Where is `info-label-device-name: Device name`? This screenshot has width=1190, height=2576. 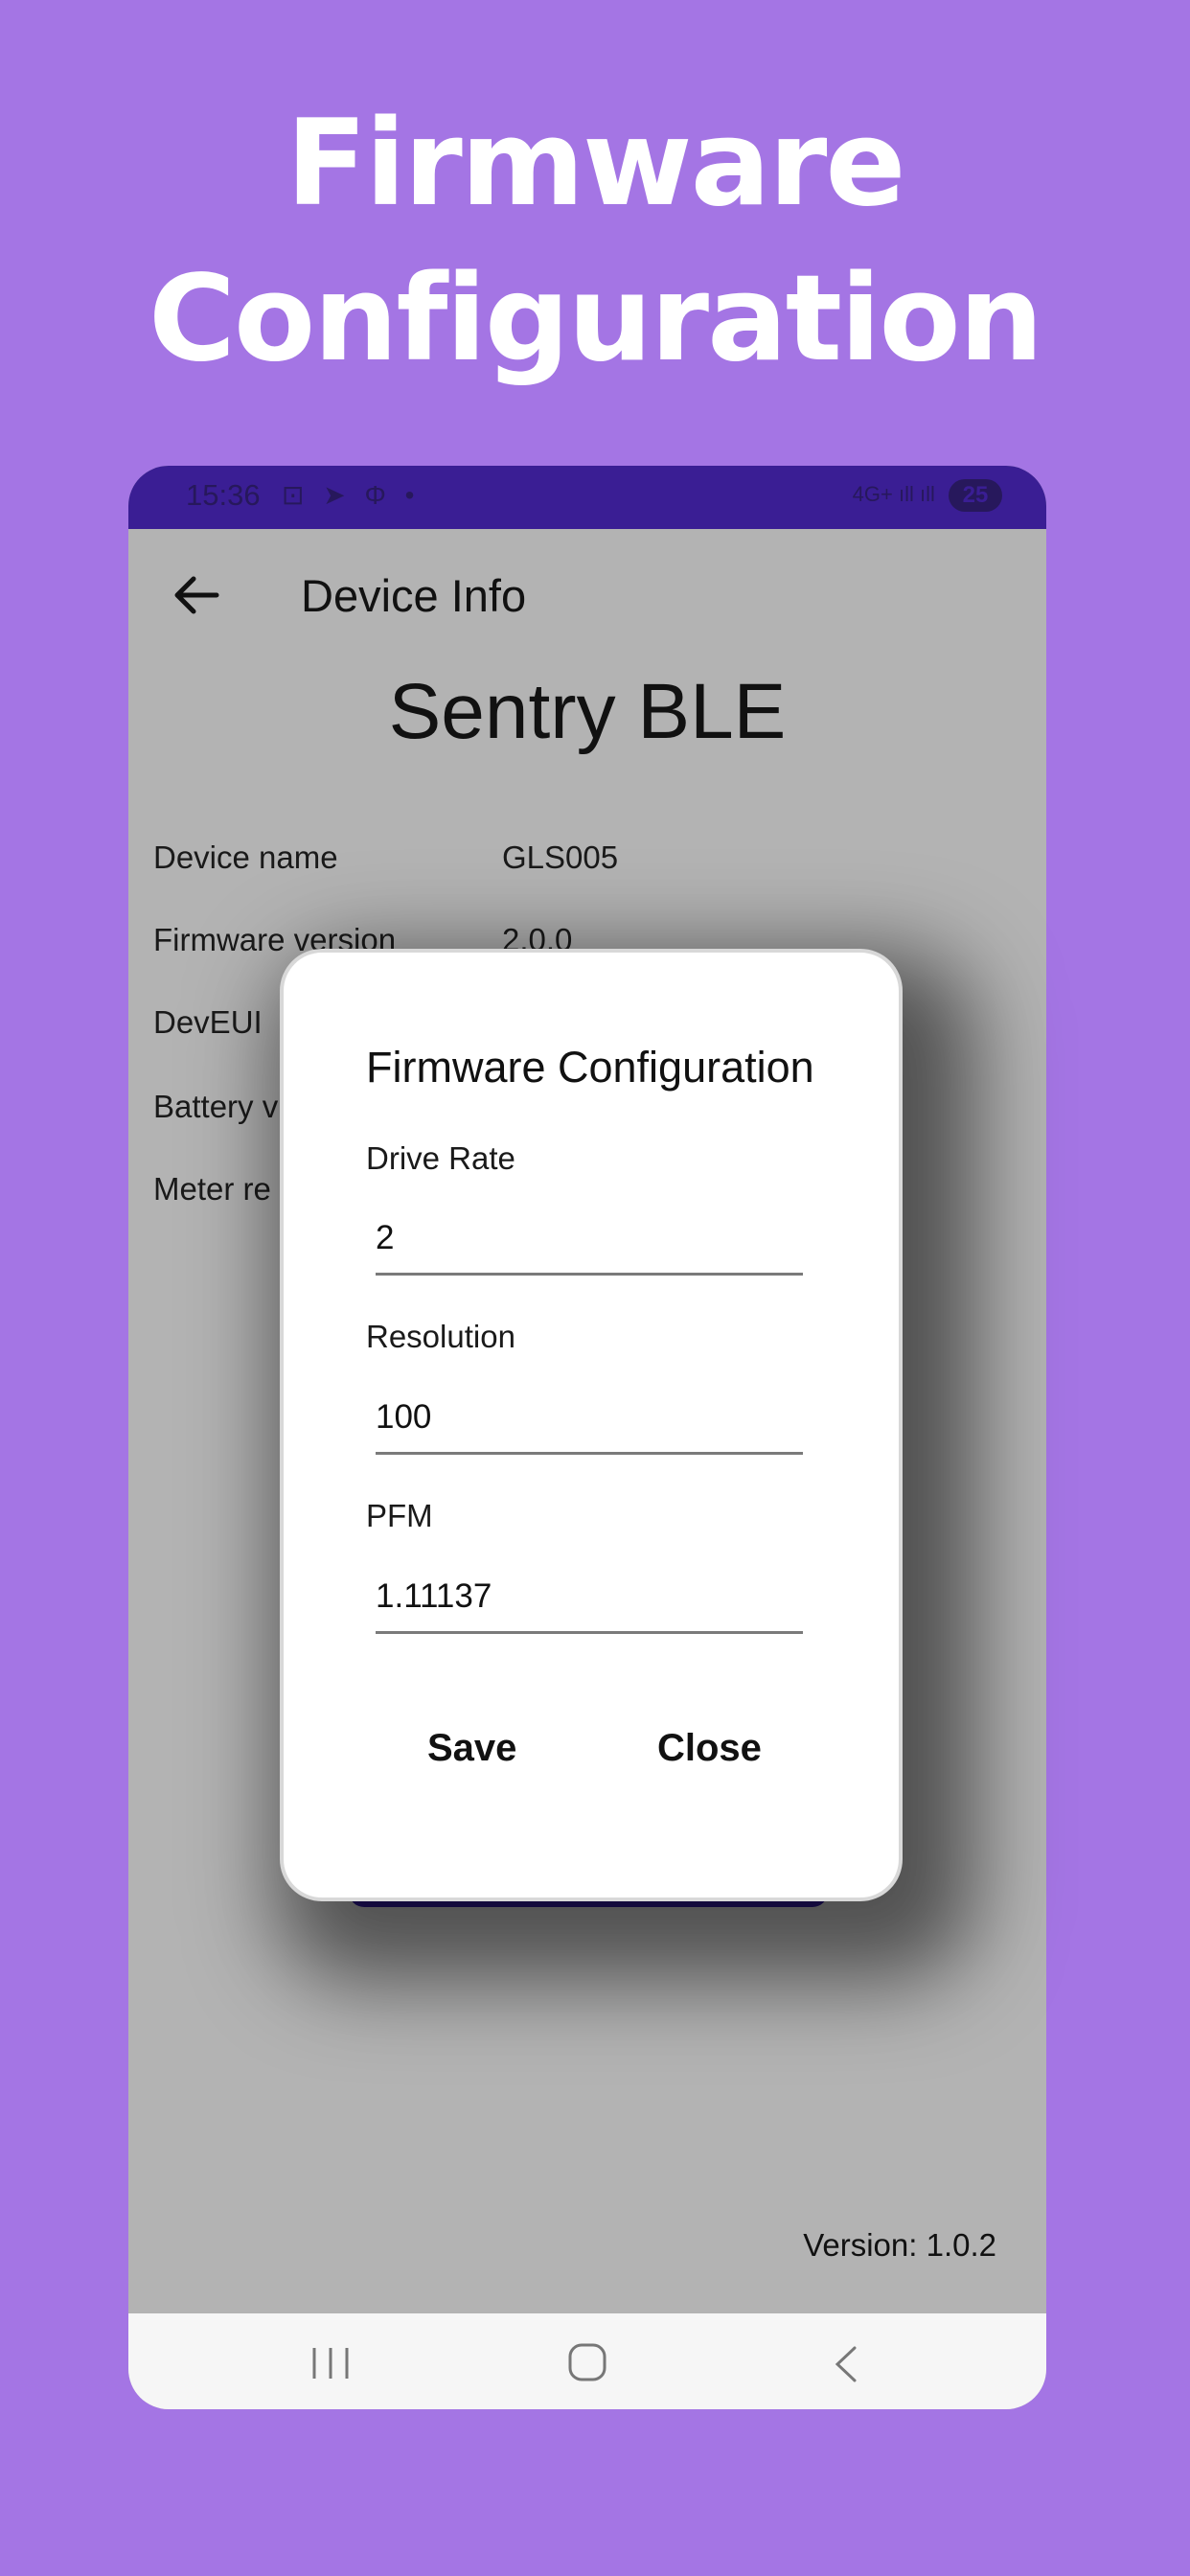
info-label-device-name: Device name is located at coordinates (246, 857).